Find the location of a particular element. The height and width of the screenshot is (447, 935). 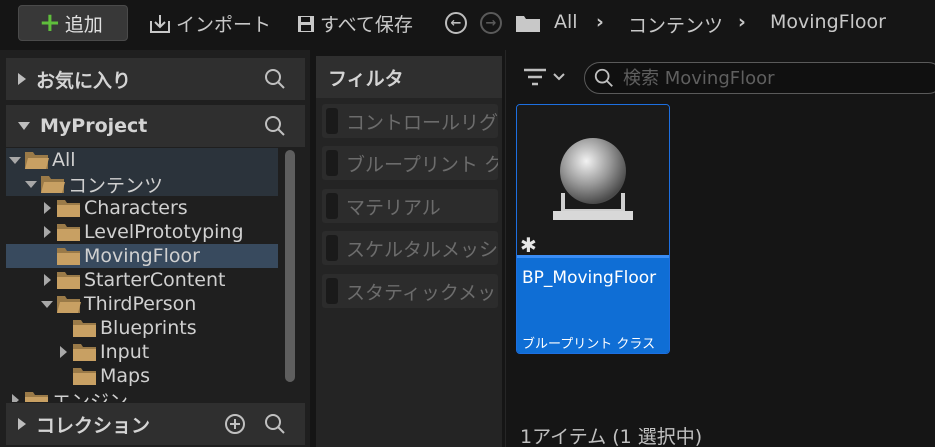

tree-item: Blueprints is located at coordinates (142, 328).